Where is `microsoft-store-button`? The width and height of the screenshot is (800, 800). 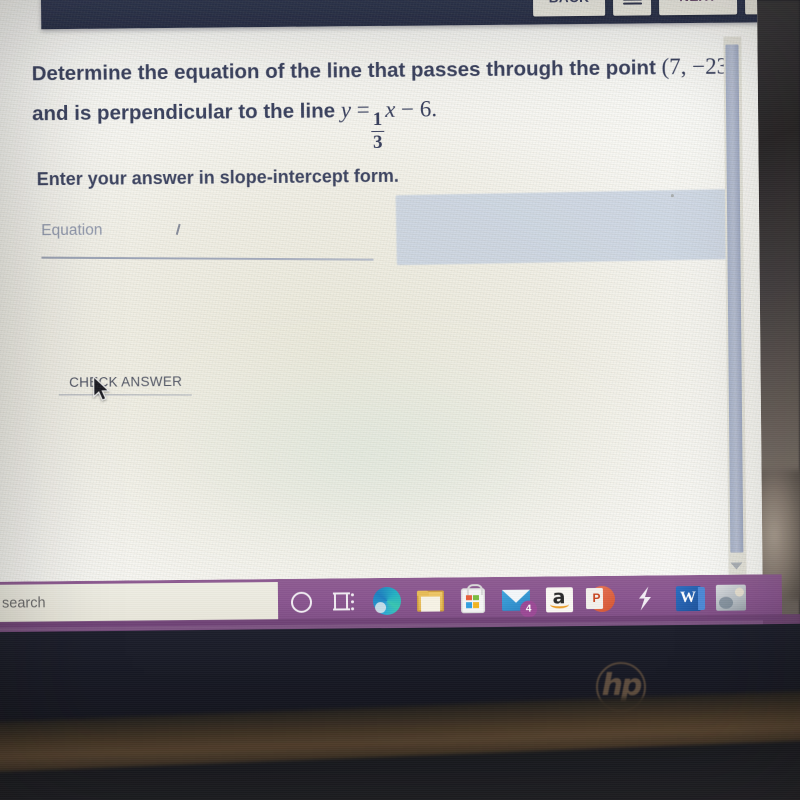
microsoft-store-button is located at coordinates (473, 600).